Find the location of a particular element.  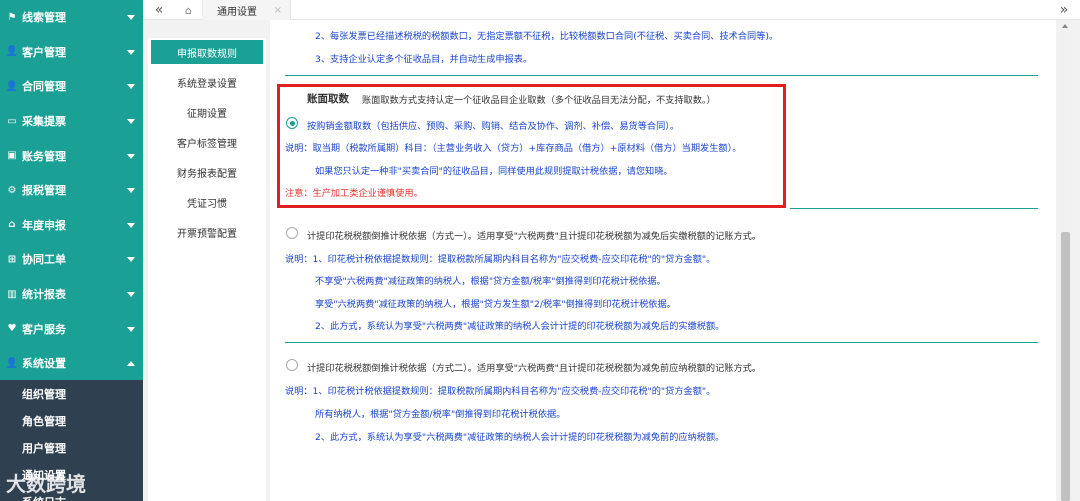

settings-item-voucher: 凭证习惯 is located at coordinates (207, 202).